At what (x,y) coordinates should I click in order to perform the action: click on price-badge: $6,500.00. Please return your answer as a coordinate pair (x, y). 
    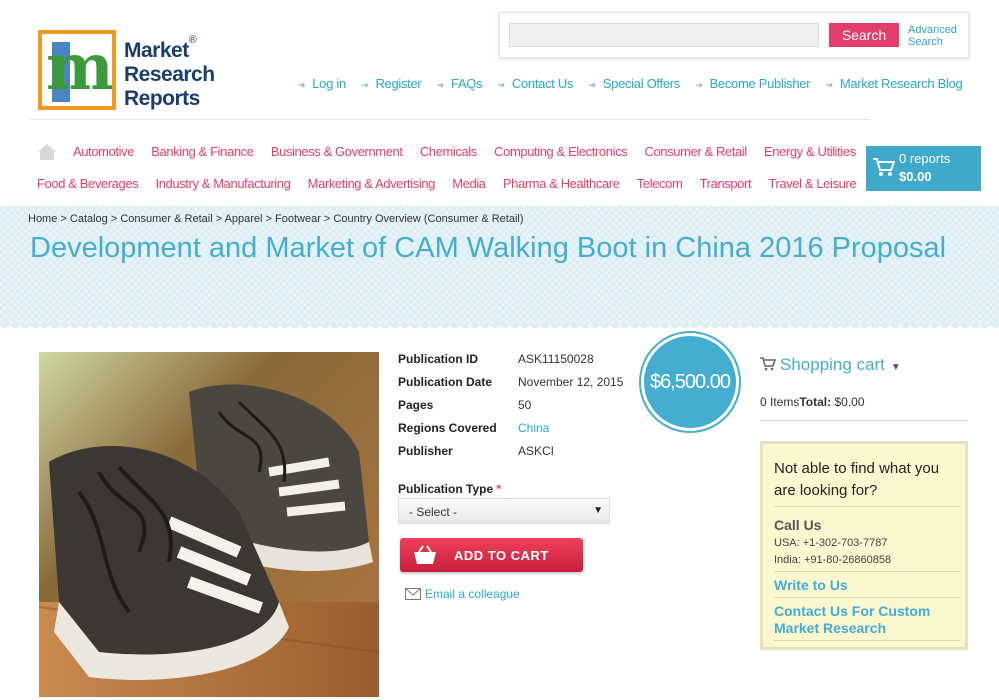
    Looking at the image, I should click on (690, 382).